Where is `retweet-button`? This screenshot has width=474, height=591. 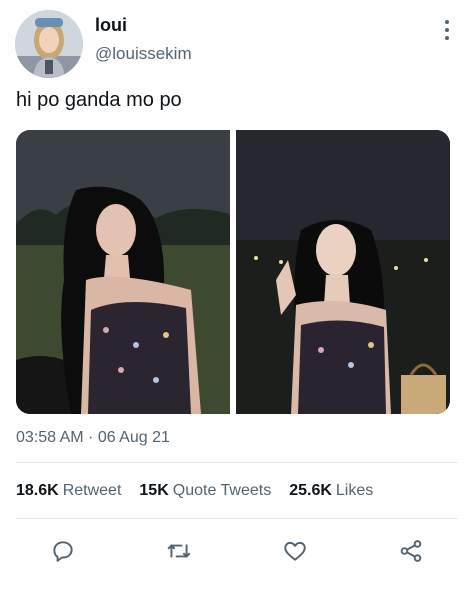
retweet-button is located at coordinates (179, 551).